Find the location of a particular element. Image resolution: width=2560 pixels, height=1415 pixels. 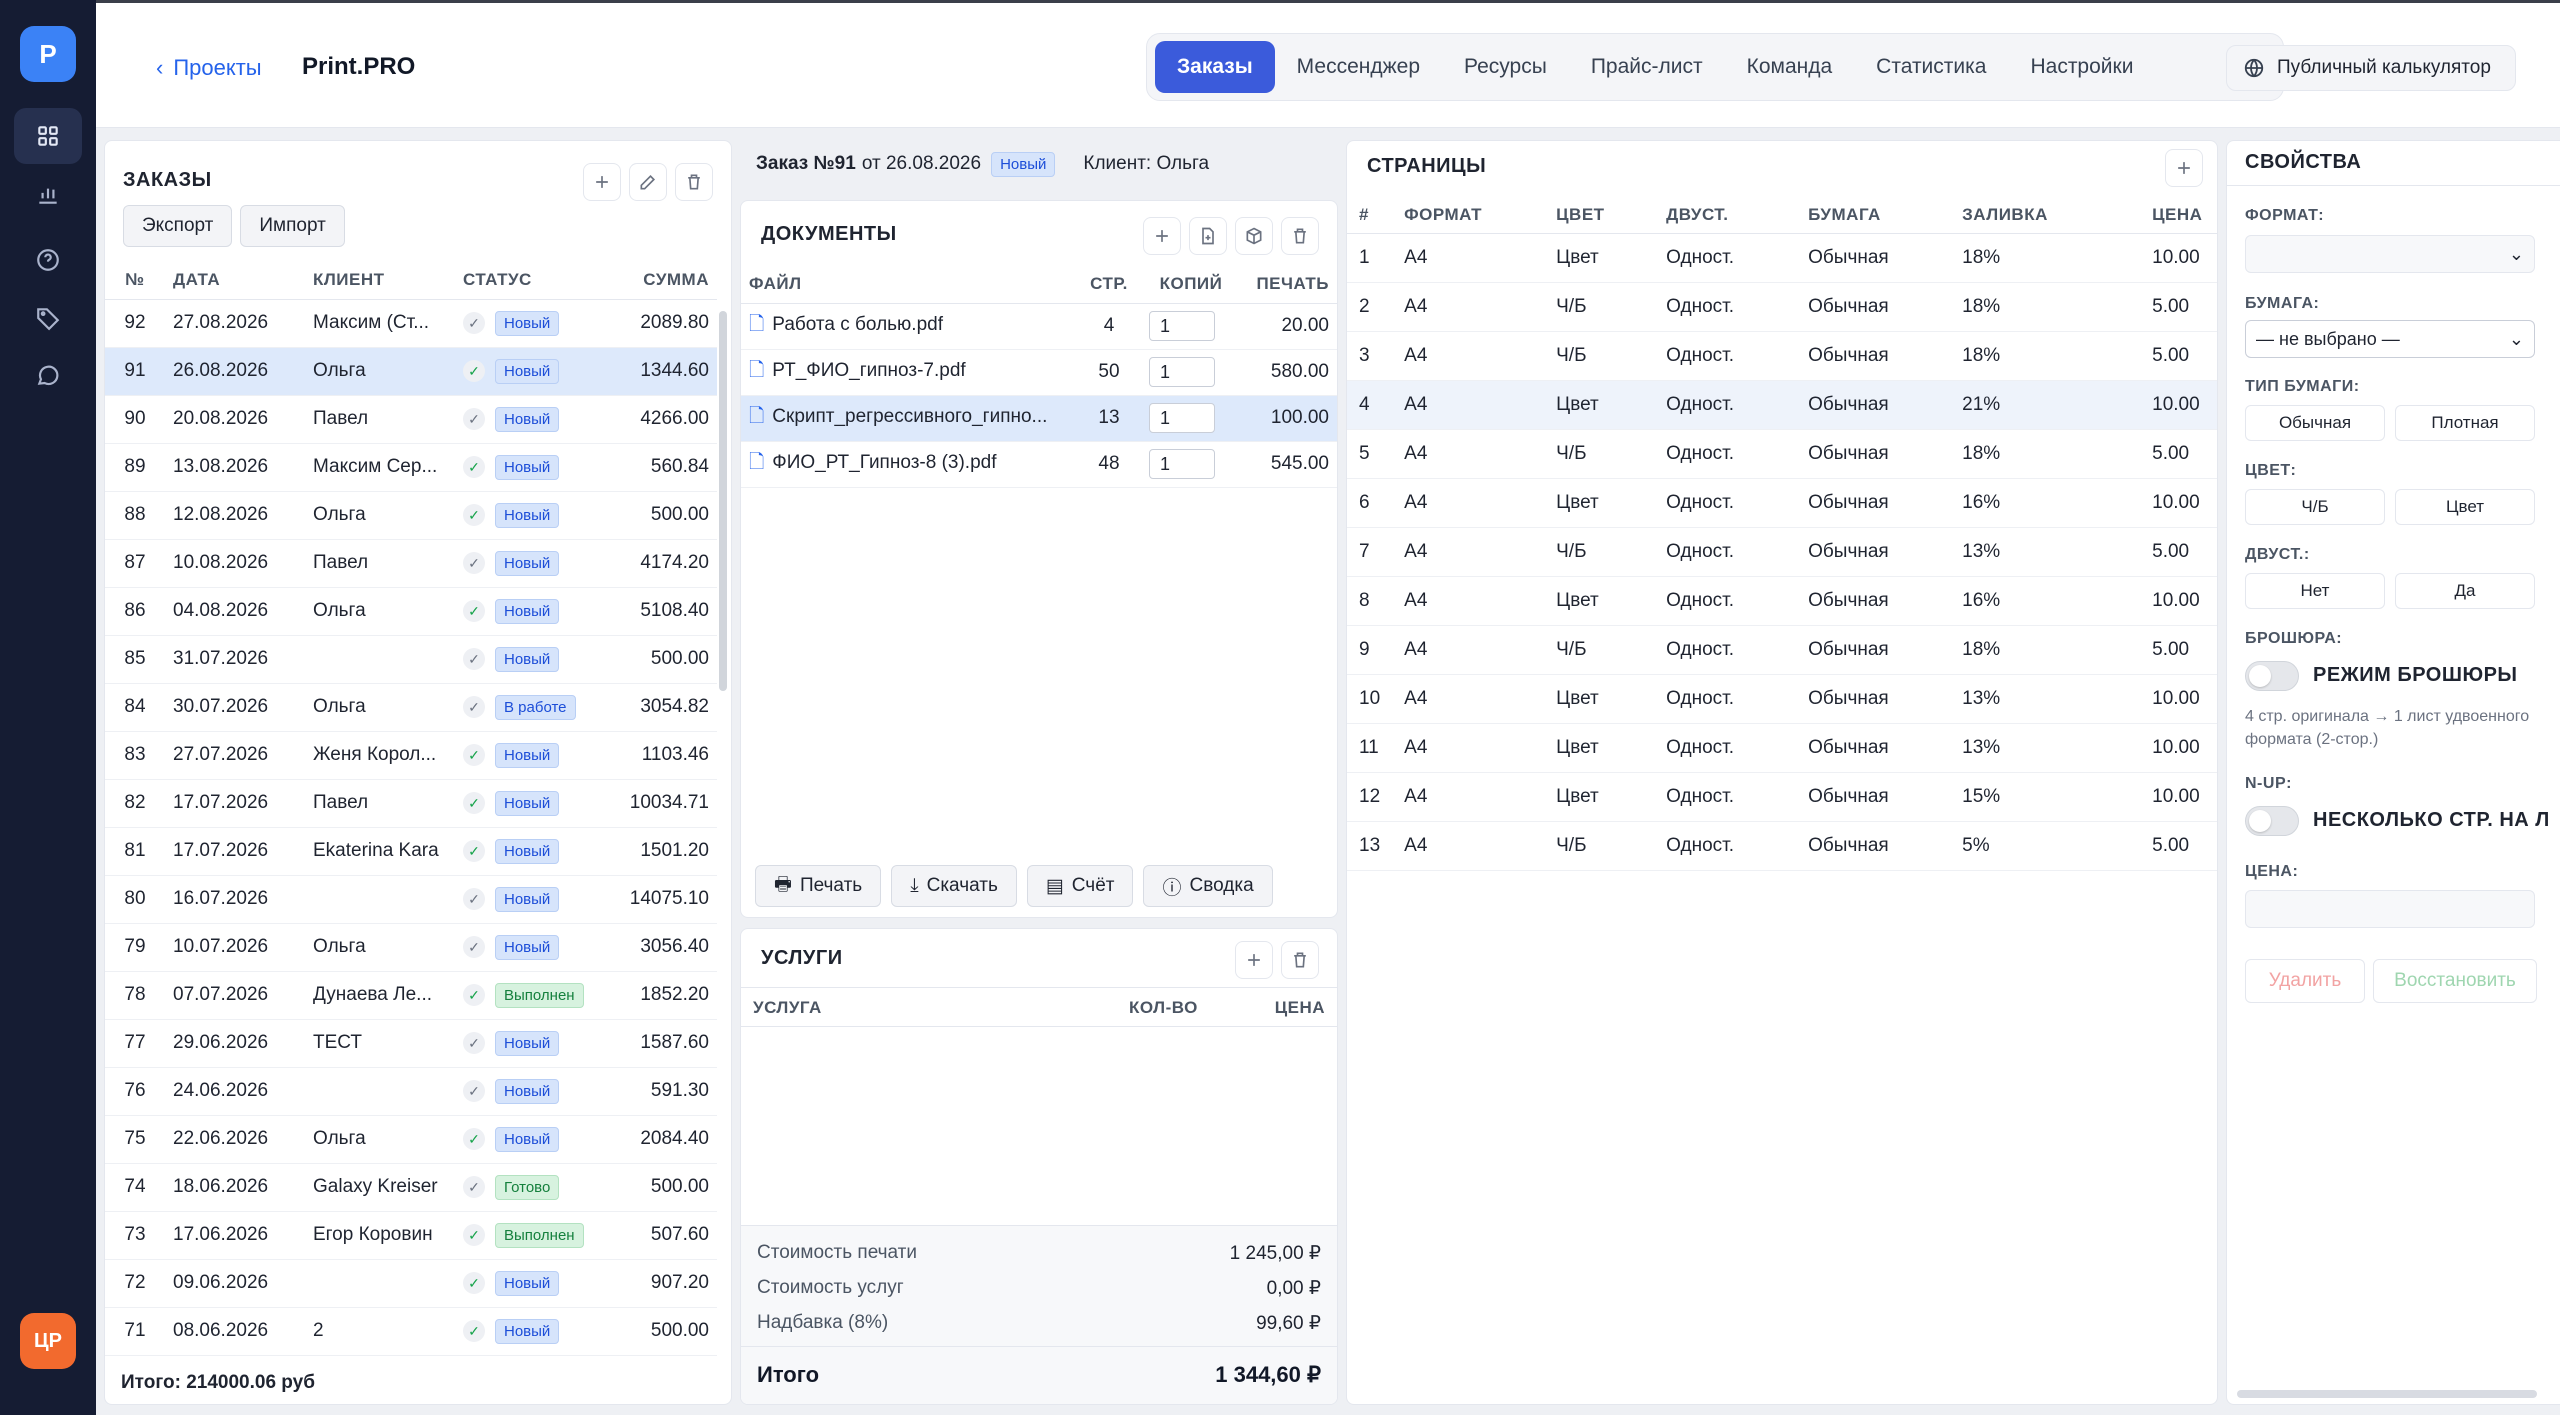

tab-messenger: Мессенджер is located at coordinates (1358, 67).